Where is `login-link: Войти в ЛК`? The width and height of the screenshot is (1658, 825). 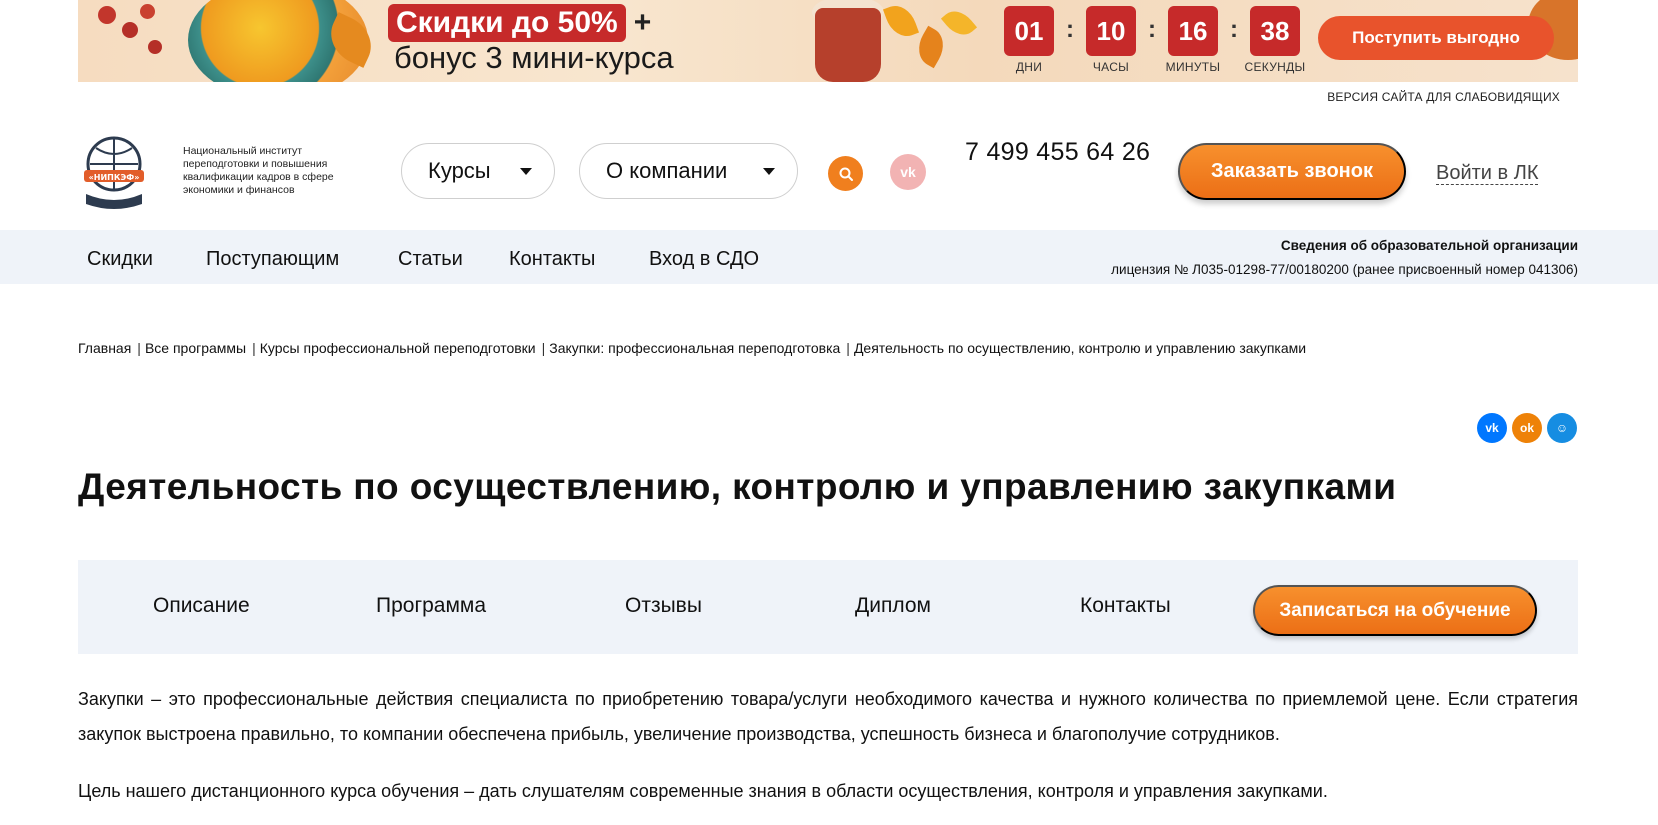 login-link: Войти в ЛК is located at coordinates (1487, 173).